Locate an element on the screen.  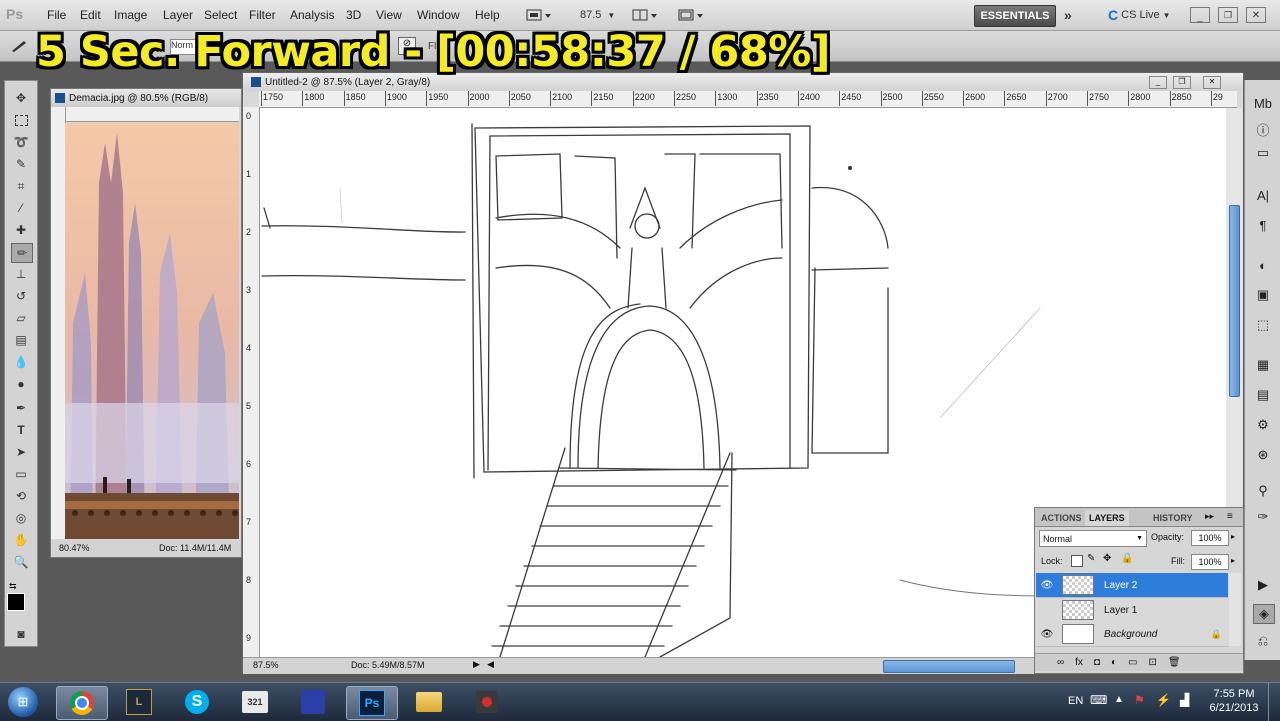
horizontal-scroll-thumb is located at coordinates (949, 666).